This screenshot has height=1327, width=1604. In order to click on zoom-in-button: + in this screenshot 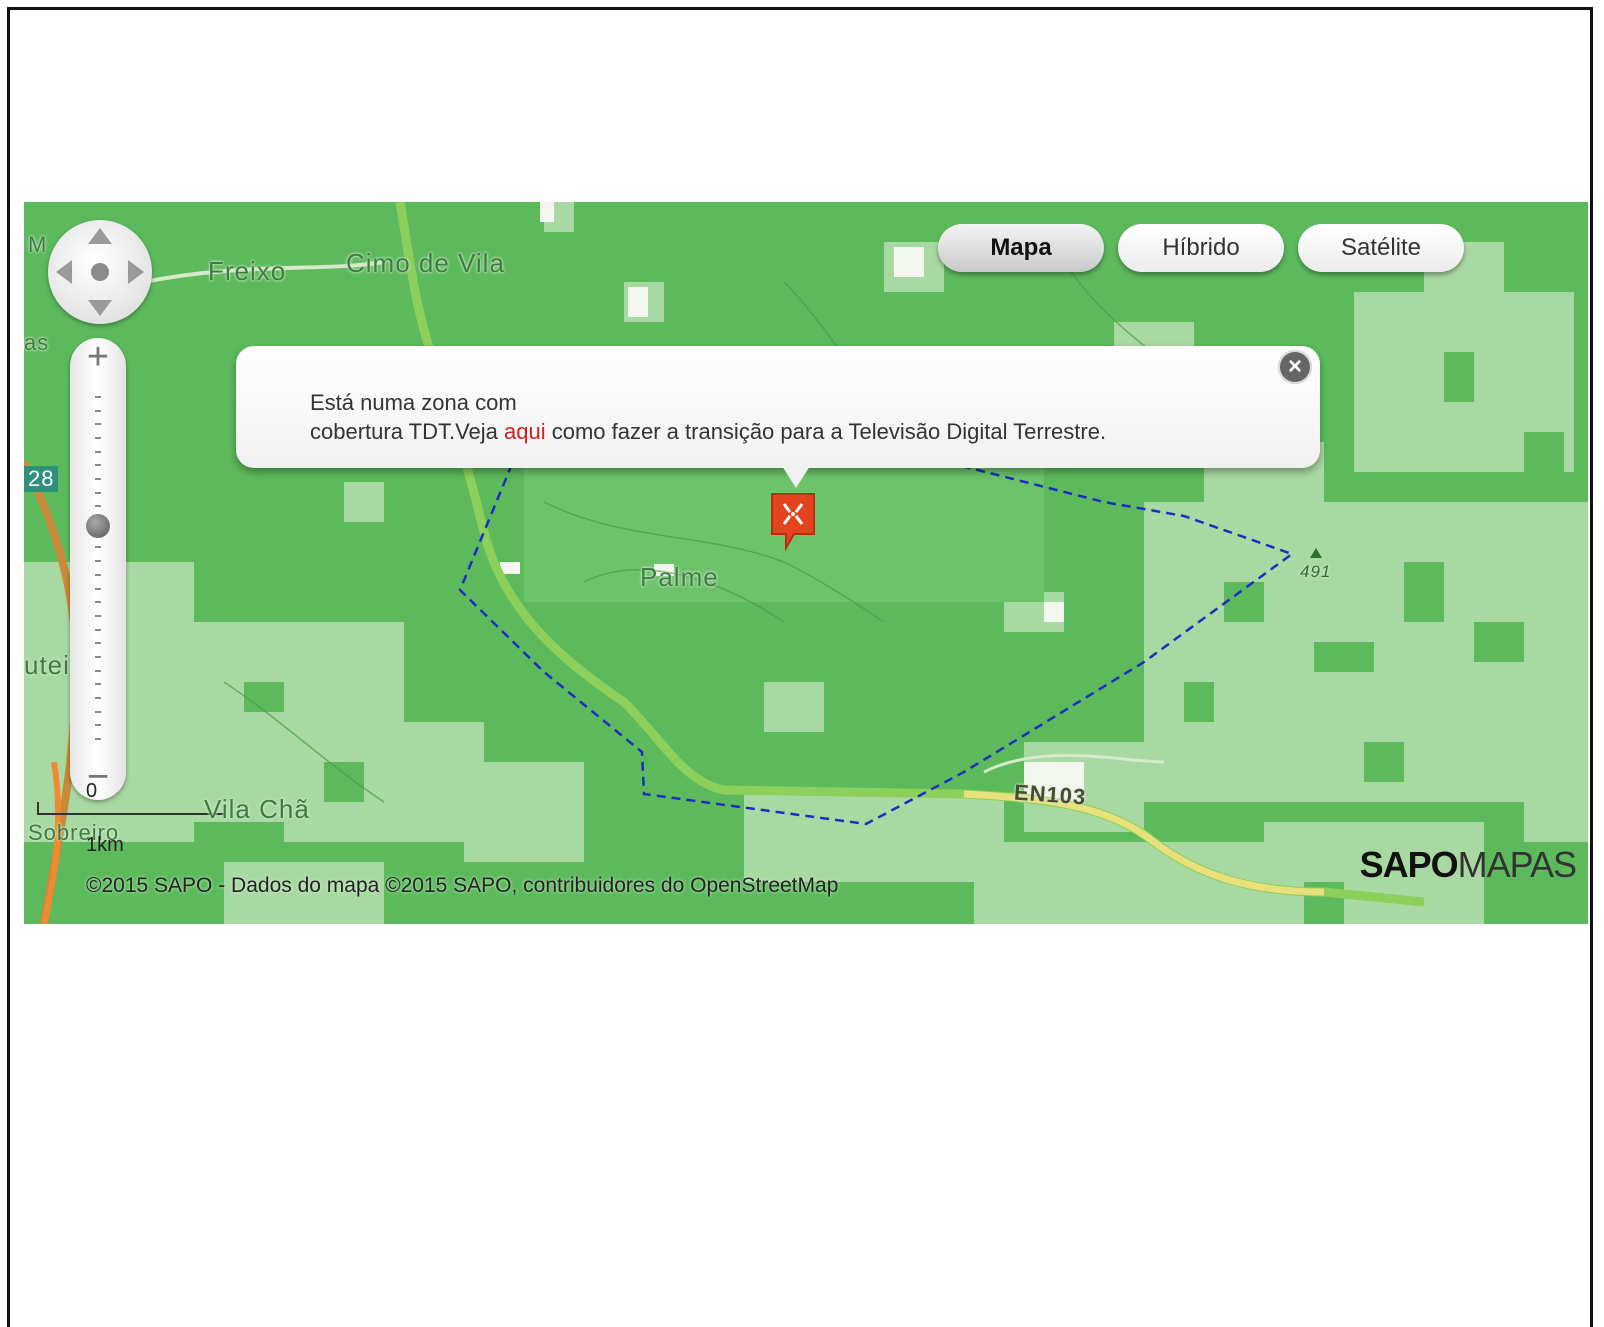, I will do `click(98, 357)`.